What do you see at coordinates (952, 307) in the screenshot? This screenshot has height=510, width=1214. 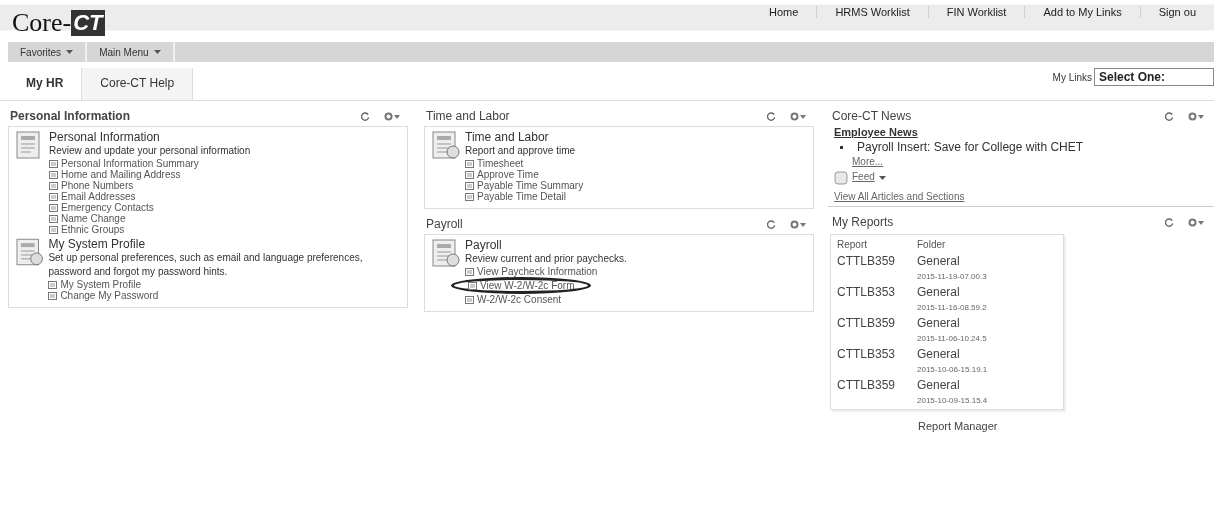 I see `report-date: 2015-11-16-08.59.2` at bounding box center [952, 307].